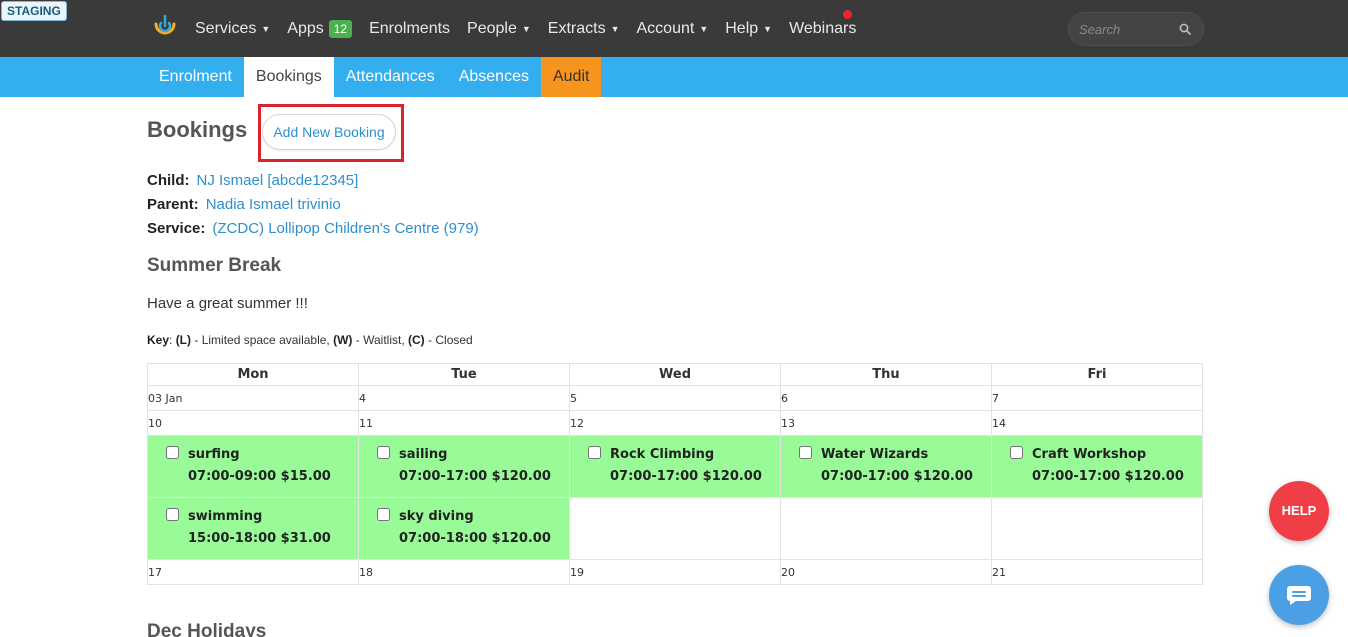 The image size is (1348, 637). What do you see at coordinates (259, 538) in the screenshot?
I see `booking-details: 15:00-18:00 $31.00` at bounding box center [259, 538].